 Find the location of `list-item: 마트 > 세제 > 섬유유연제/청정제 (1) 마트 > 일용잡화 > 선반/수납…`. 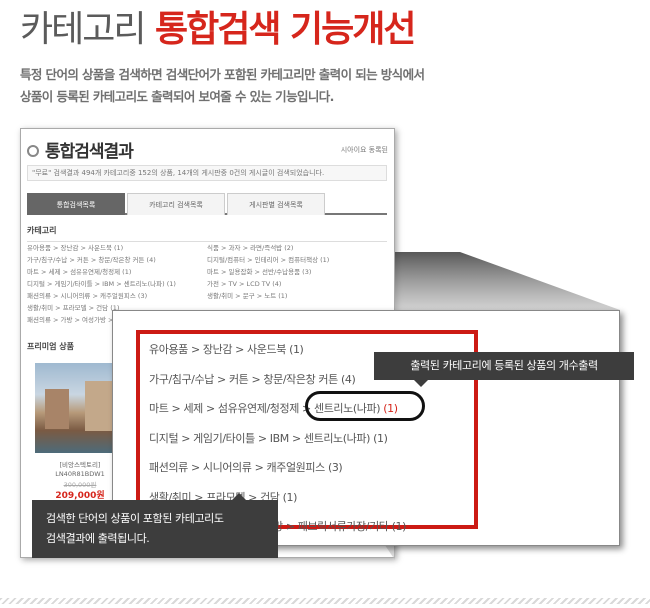

list-item: 마트 > 세제 > 섬유유연제/청정제 (1) 마트 > 일용잡화 > 선반/수납… is located at coordinates (207, 272).